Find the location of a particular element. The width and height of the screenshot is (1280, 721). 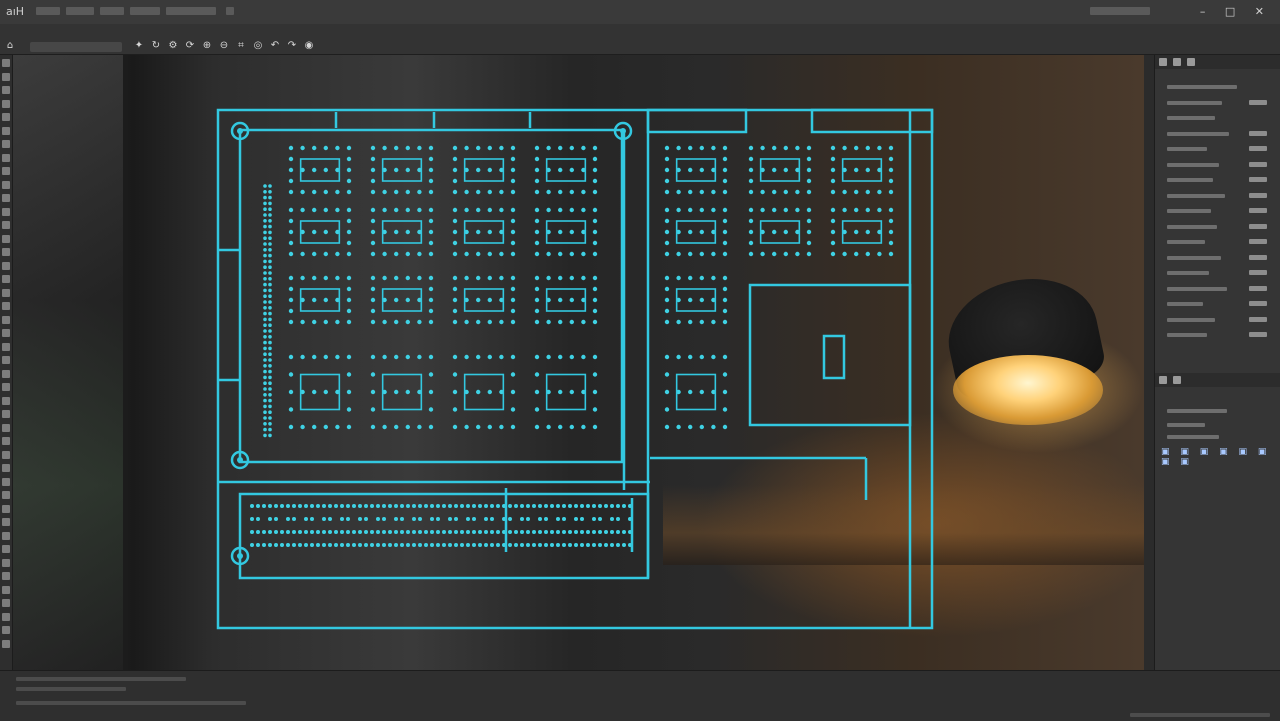

visibility-icon: ◉ is located at coordinates (309, 46).